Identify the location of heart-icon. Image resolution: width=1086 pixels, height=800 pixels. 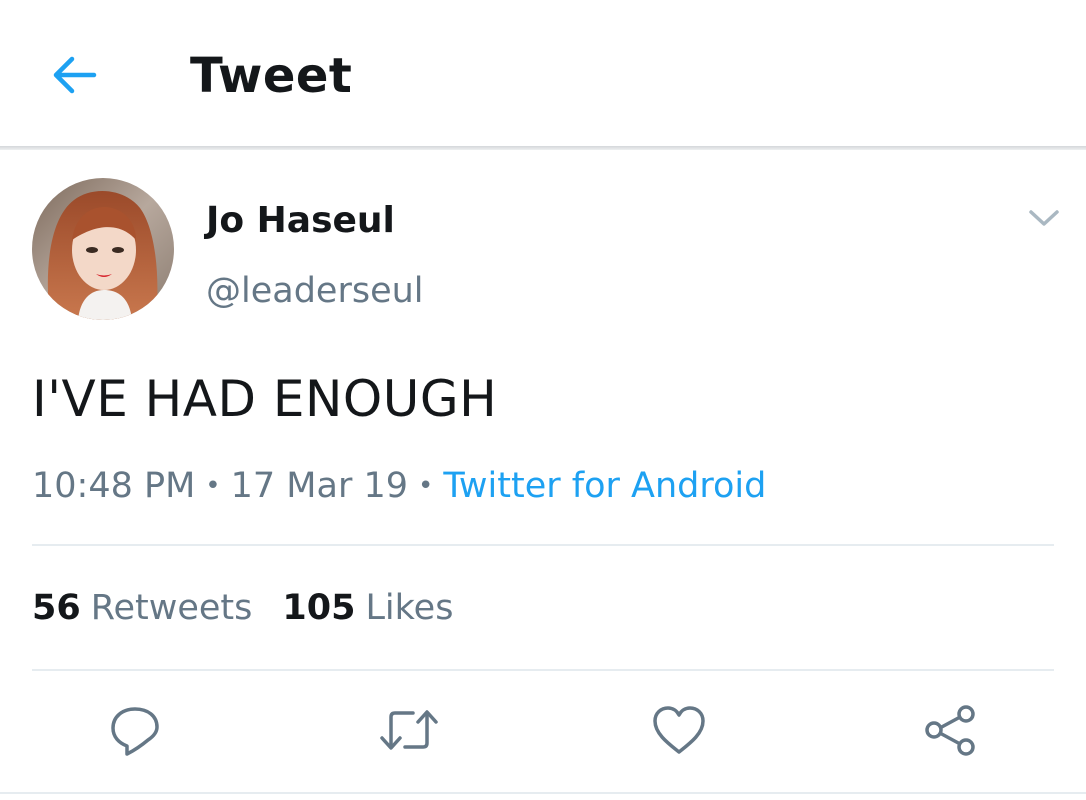
(679, 730).